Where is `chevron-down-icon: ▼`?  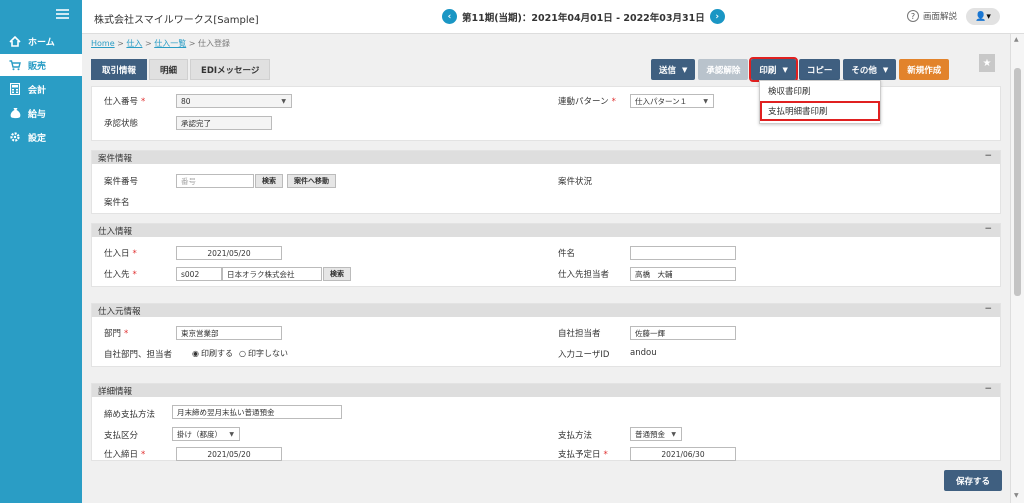 chevron-down-icon: ▼ is located at coordinates (673, 434).